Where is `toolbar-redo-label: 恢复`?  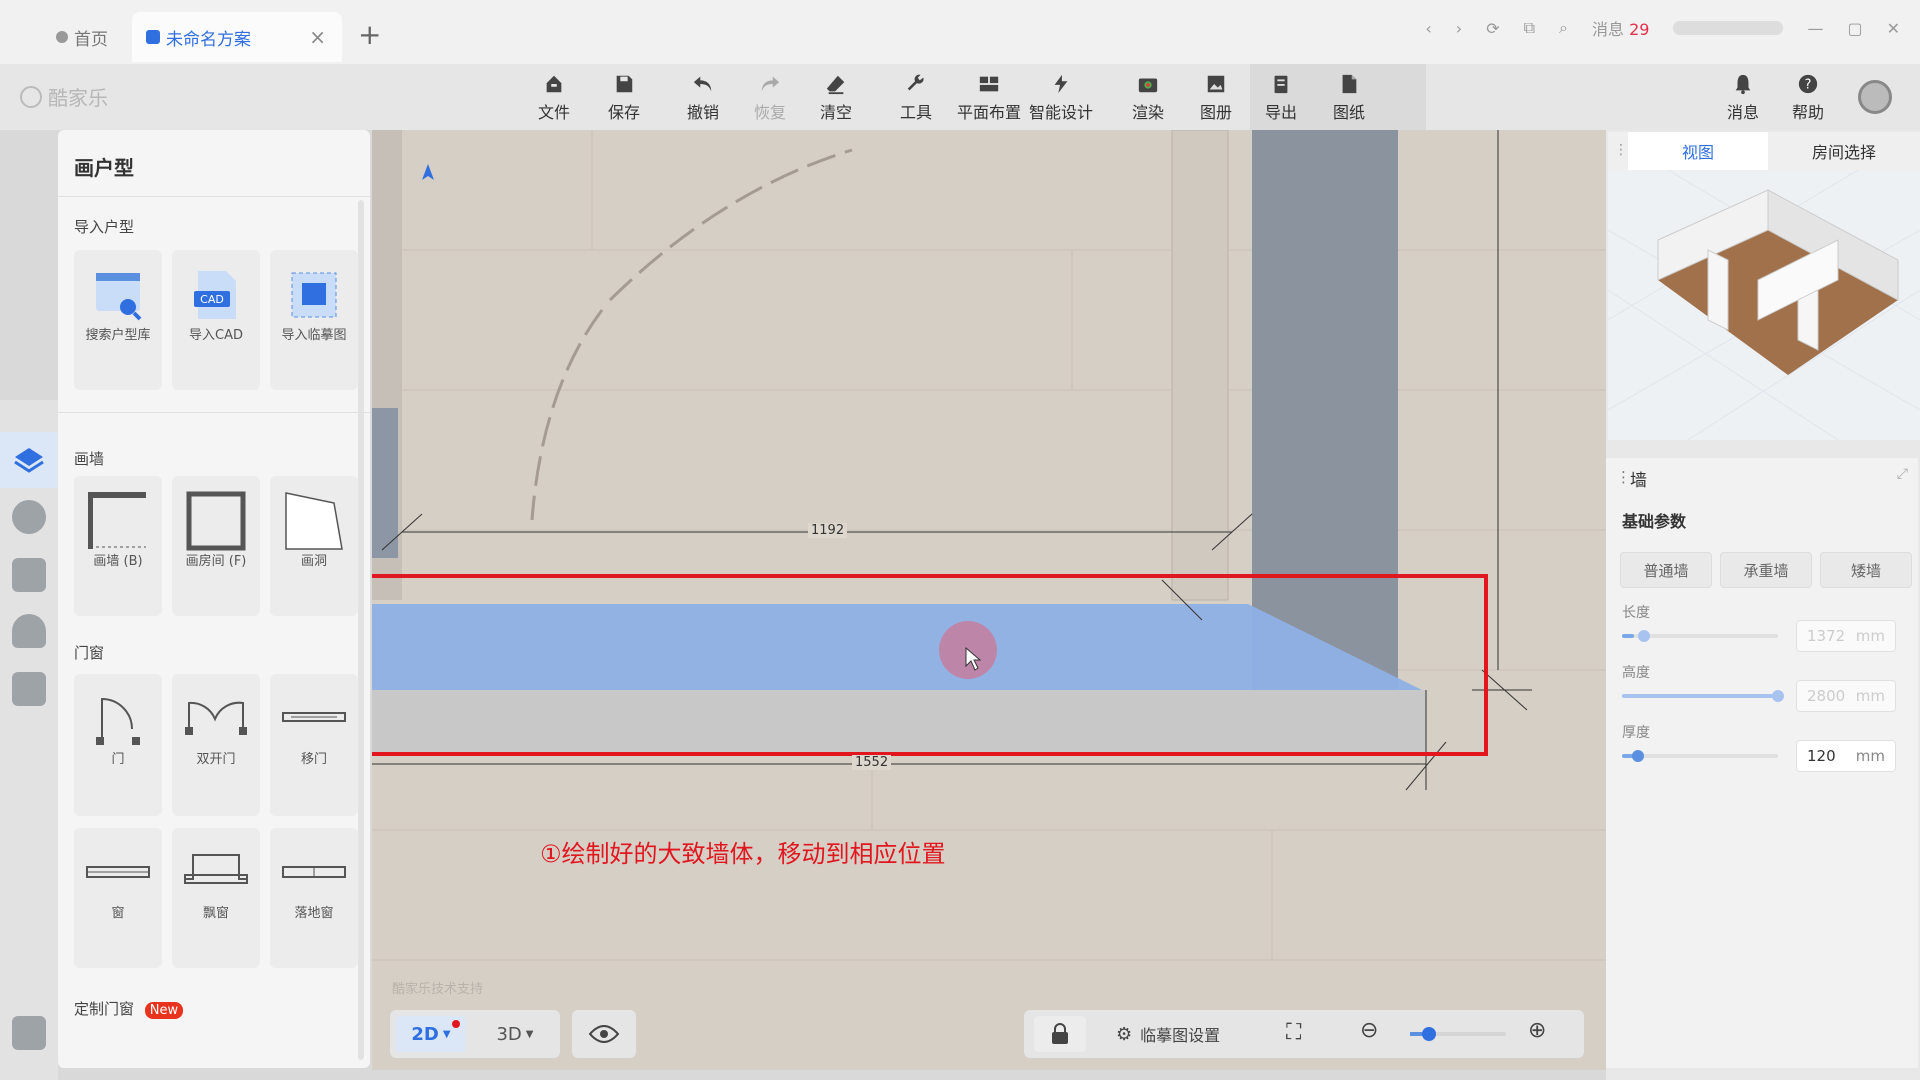 toolbar-redo-label: 恢复 is located at coordinates (769, 112).